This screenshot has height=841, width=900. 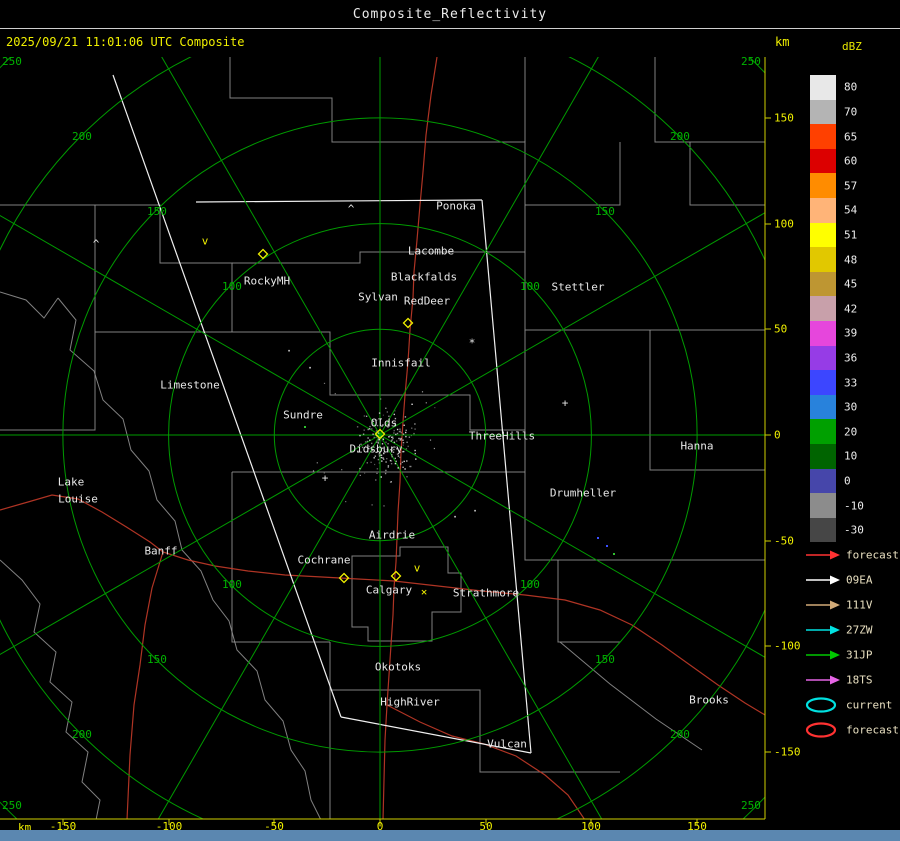 What do you see at coordinates (823, 730) in the screenshot?
I see `legend-item-forecast` at bounding box center [823, 730].